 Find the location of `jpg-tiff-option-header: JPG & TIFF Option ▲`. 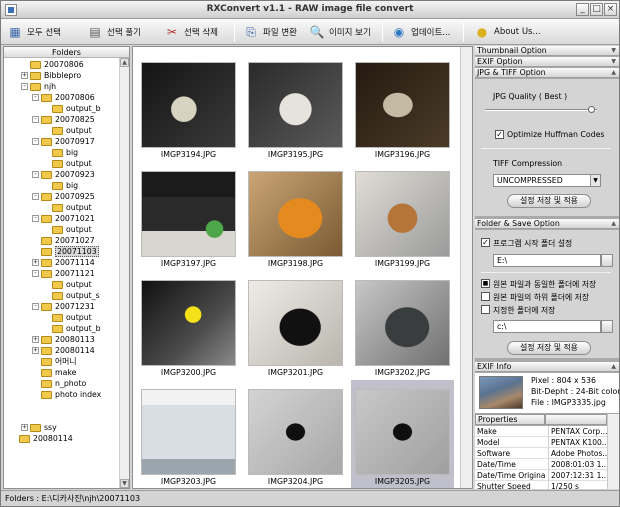

jpg-tiff-option-header: JPG & TIFF Option ▲ is located at coordinates (547, 73).